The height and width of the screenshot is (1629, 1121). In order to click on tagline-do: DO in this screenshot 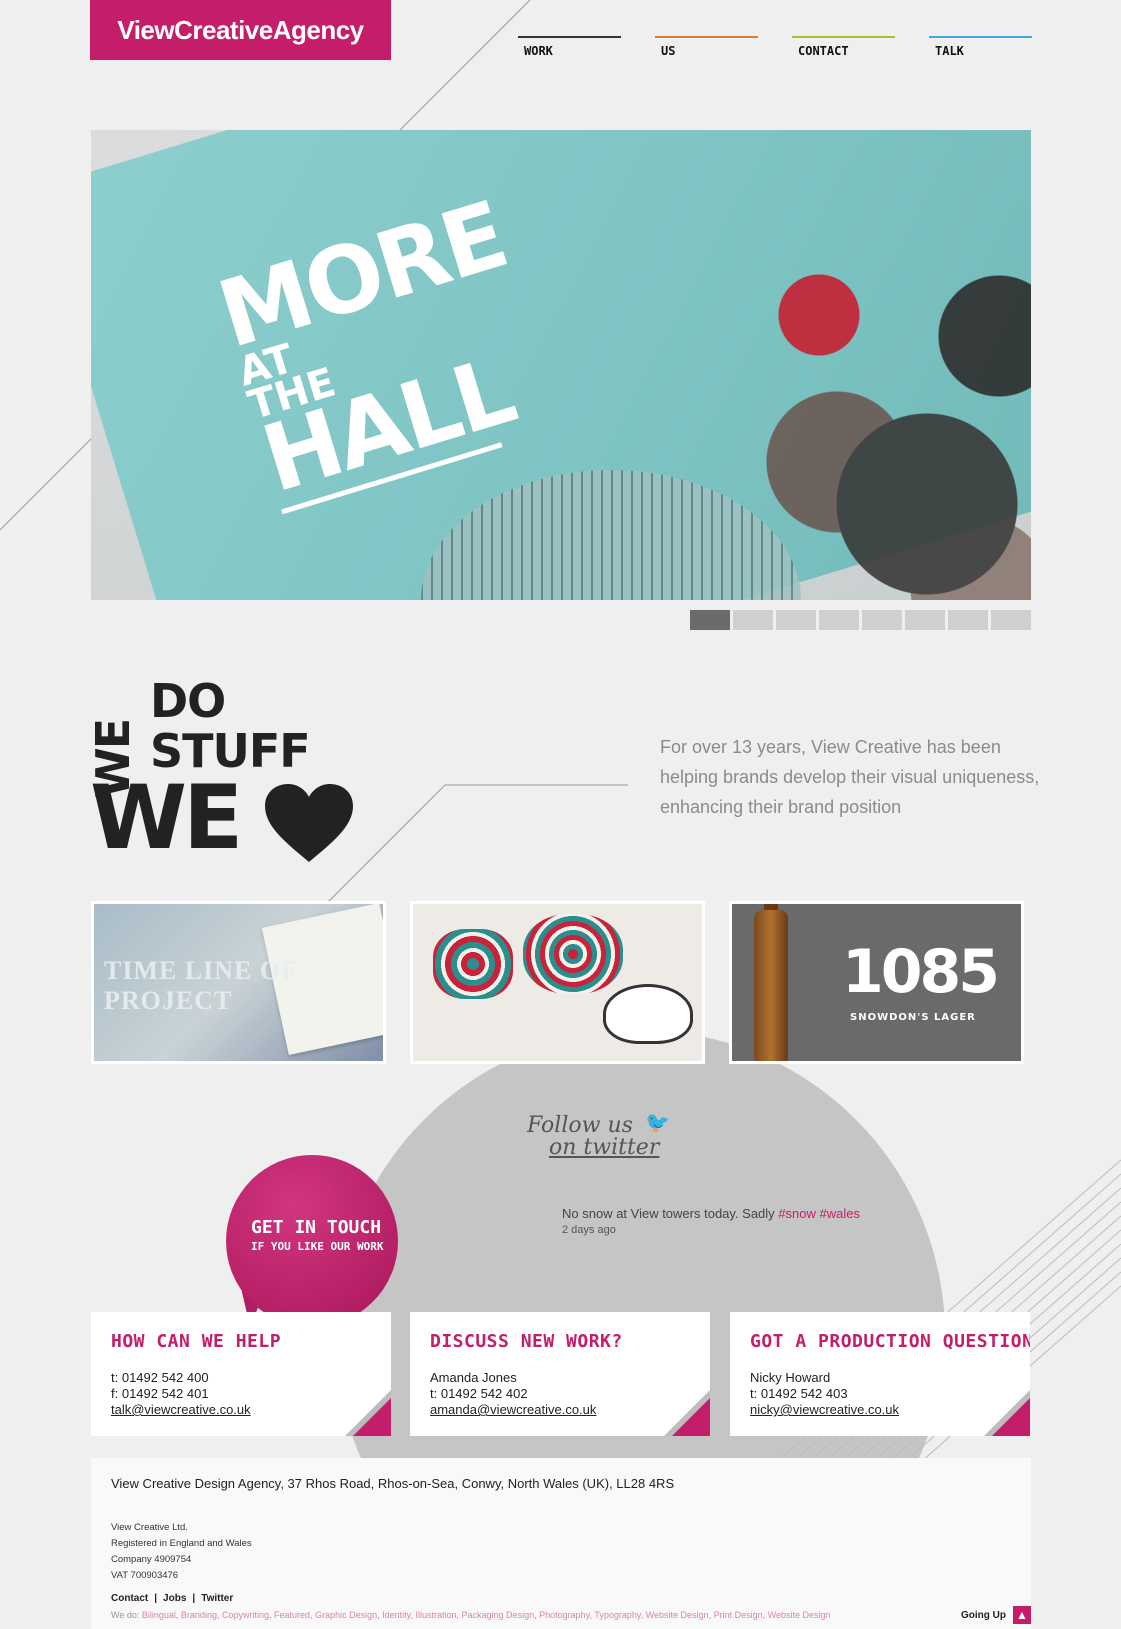, I will do `click(188, 701)`.